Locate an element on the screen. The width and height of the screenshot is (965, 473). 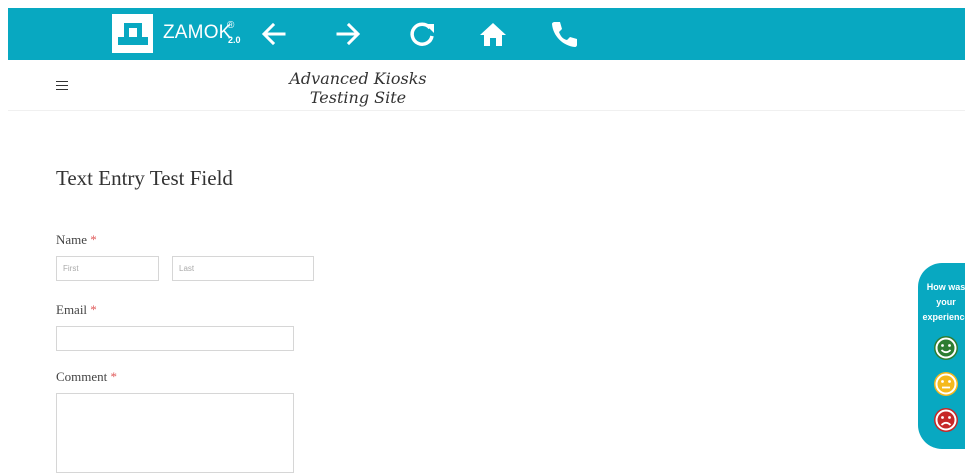
kiosk-toolbar: ZAMOK ® 2.0 is located at coordinates (486, 34).